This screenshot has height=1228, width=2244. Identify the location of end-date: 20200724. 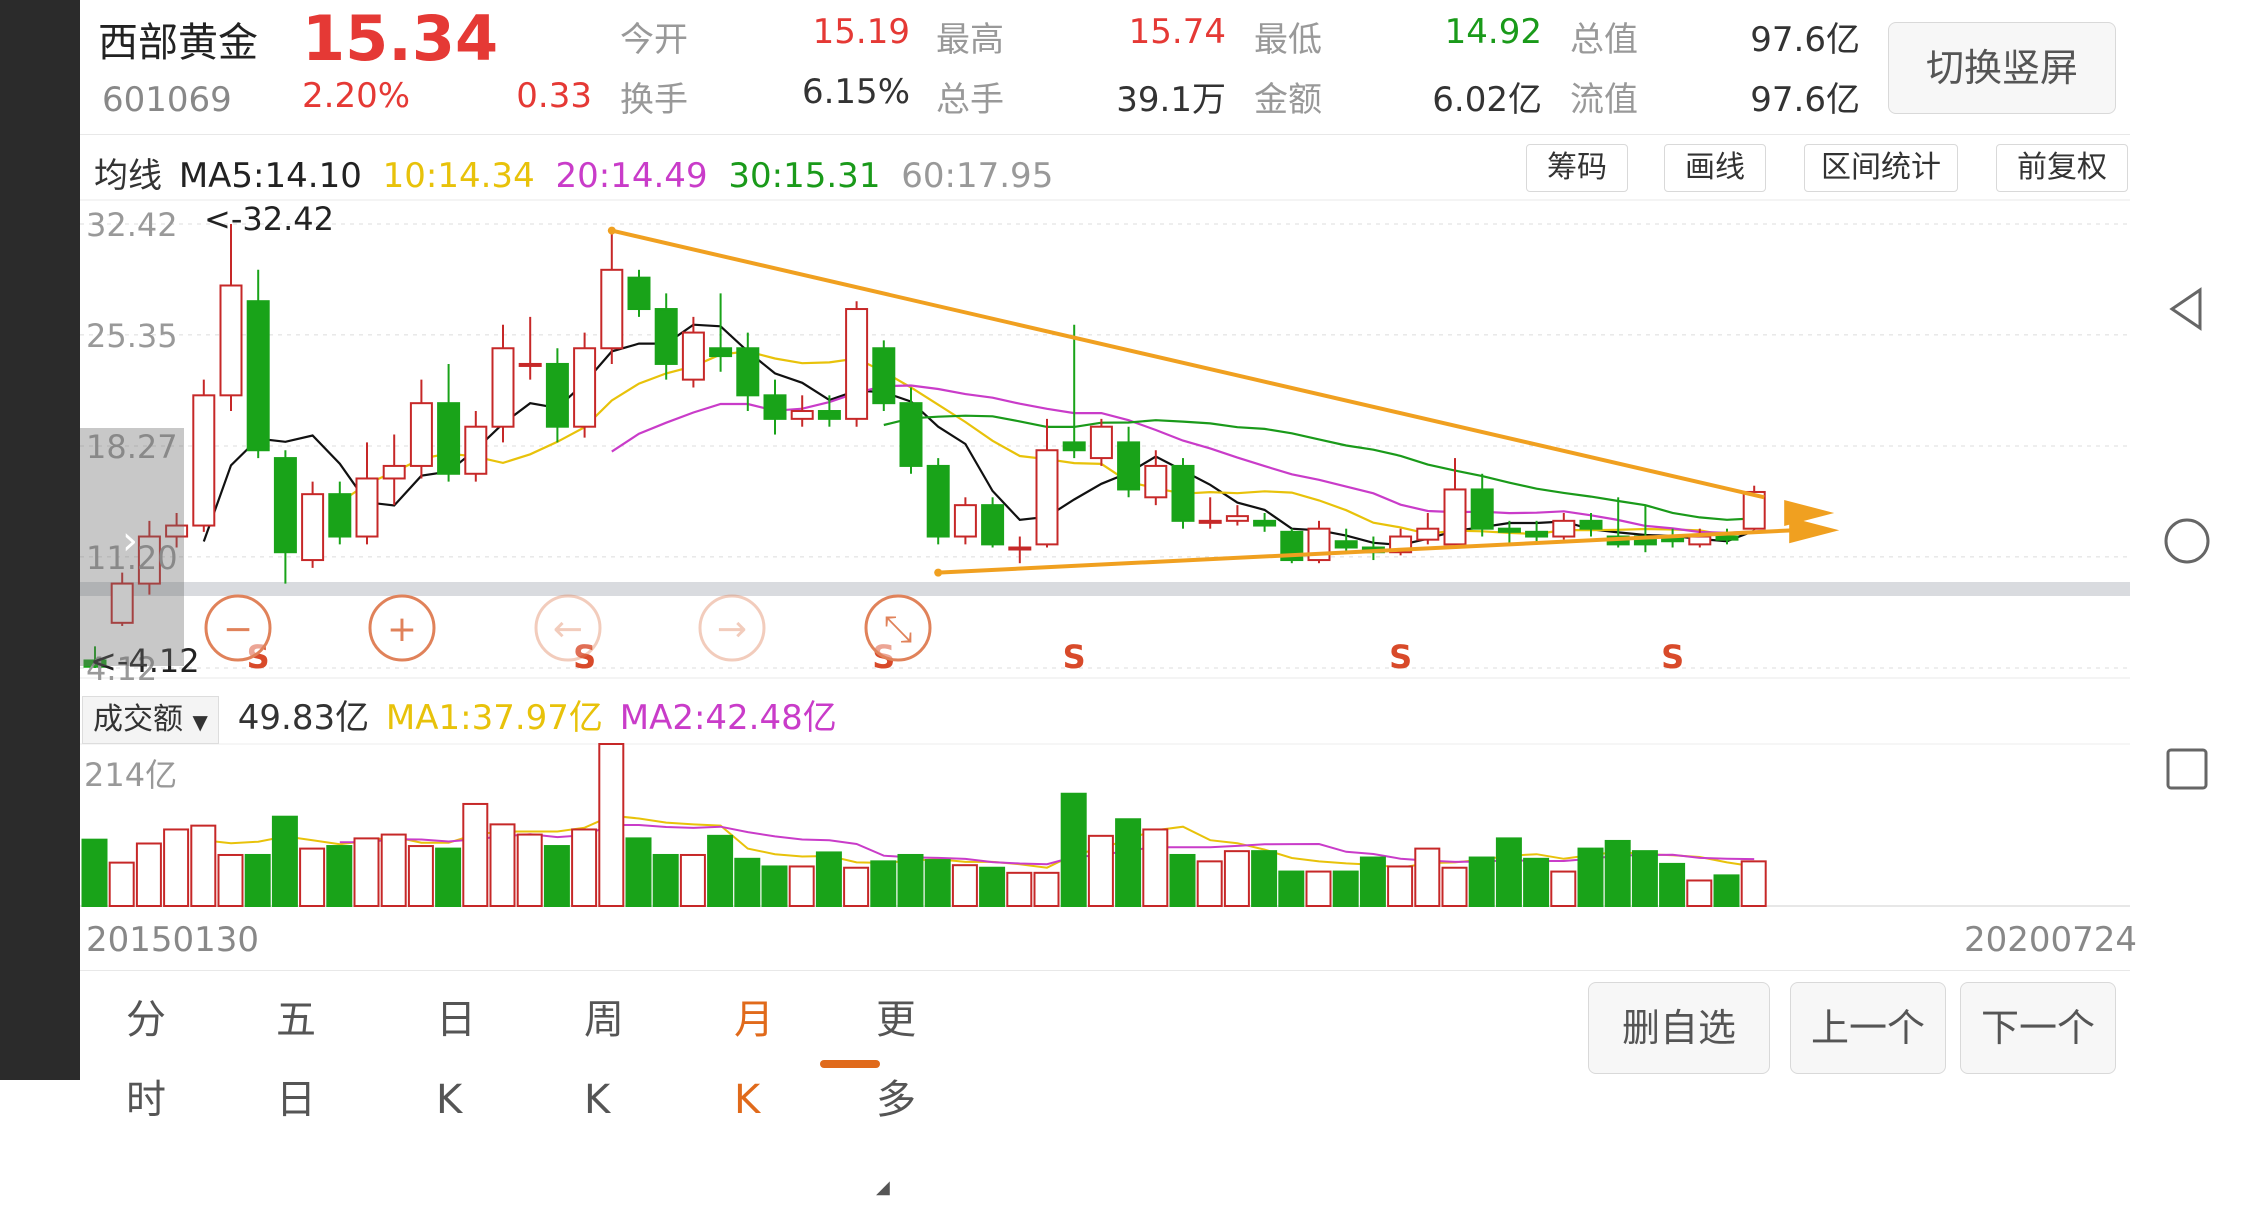
(2051, 940).